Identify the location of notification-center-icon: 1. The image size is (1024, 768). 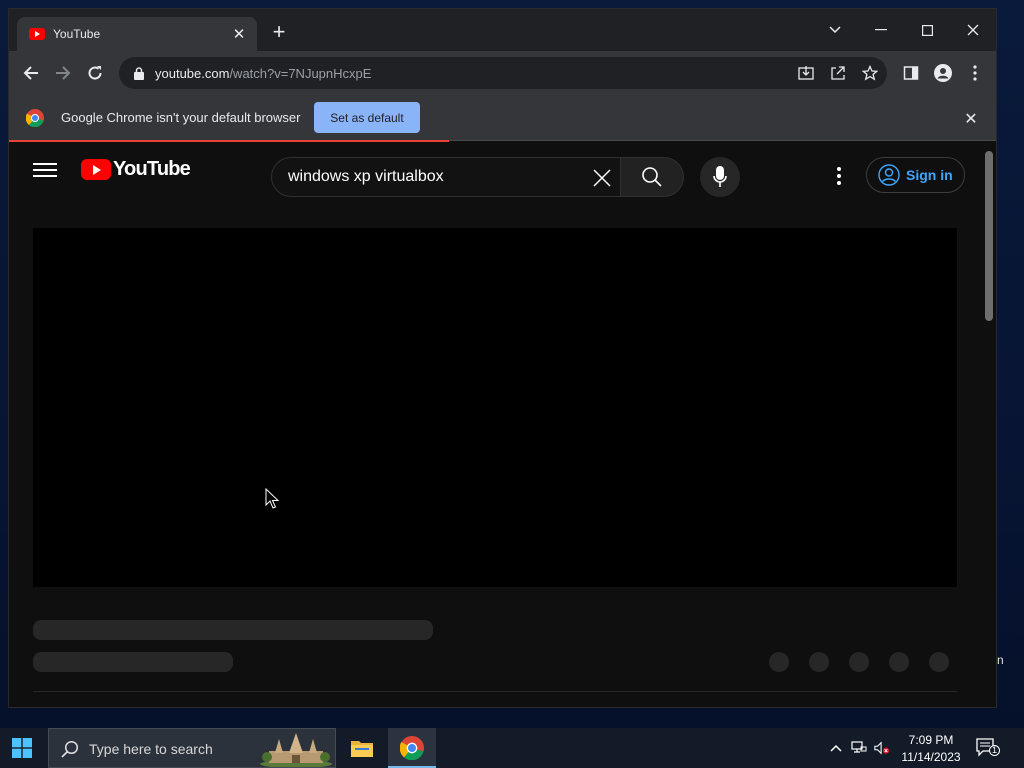
(988, 748).